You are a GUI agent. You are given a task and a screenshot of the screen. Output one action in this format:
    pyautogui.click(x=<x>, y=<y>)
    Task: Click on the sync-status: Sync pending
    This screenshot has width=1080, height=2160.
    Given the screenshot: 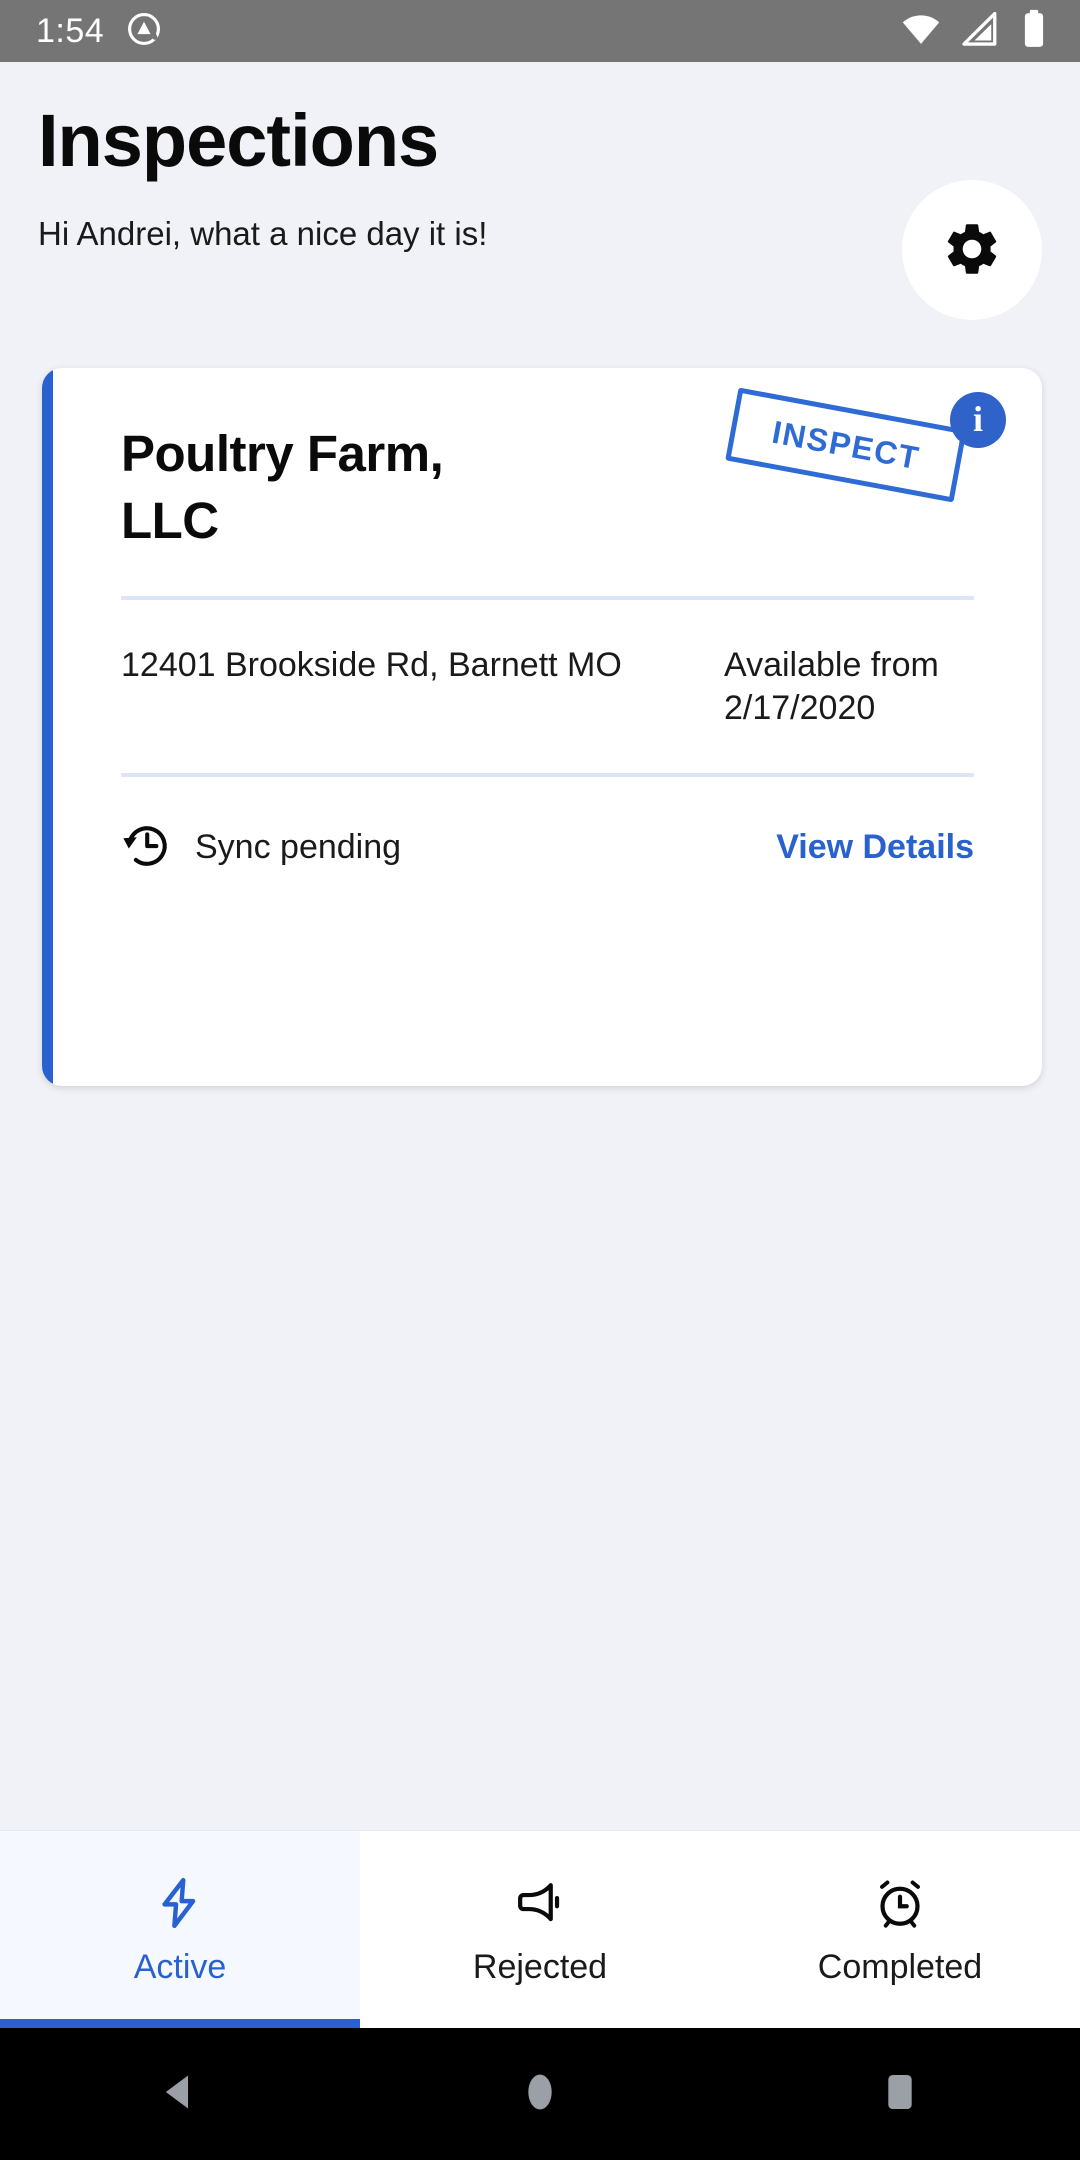 What is the action you would take?
    pyautogui.click(x=261, y=847)
    